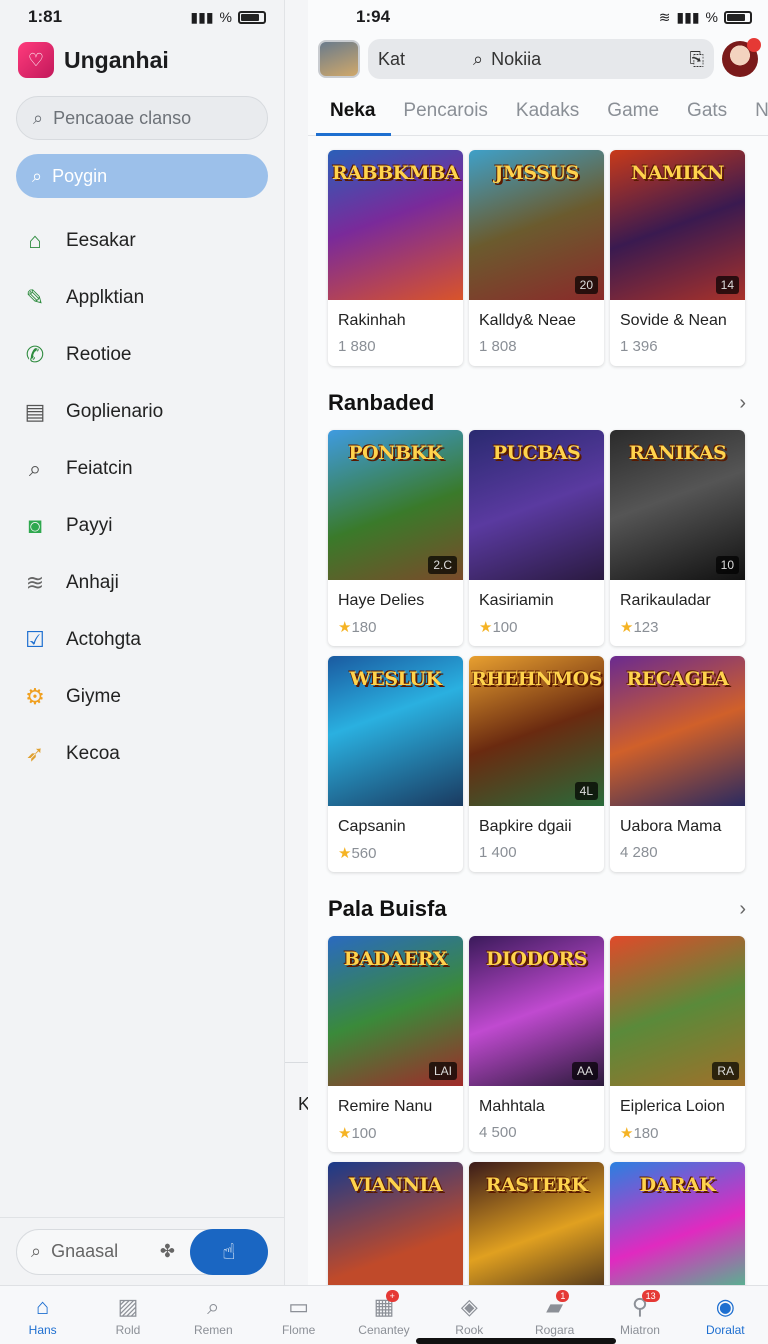 The height and width of the screenshot is (1344, 768). Describe the element at coordinates (725, 1315) in the screenshot. I see `bottom-nav-item: ◉ Doralat` at that location.